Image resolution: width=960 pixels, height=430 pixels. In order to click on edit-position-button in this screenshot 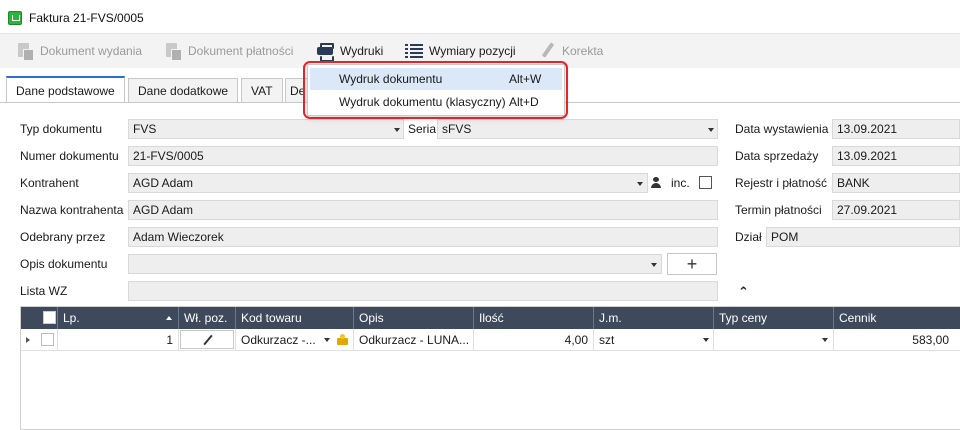, I will do `click(207, 339)`.